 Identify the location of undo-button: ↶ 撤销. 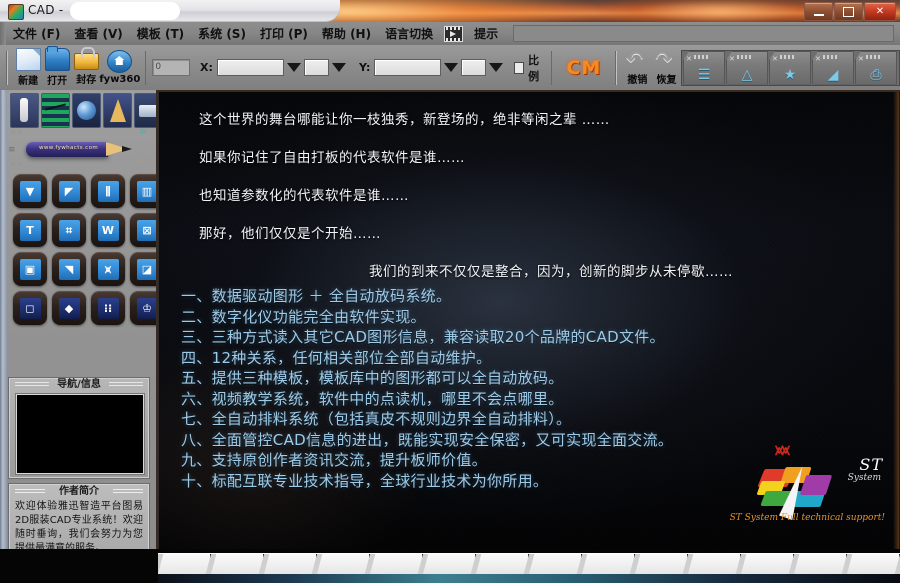
(637, 68).